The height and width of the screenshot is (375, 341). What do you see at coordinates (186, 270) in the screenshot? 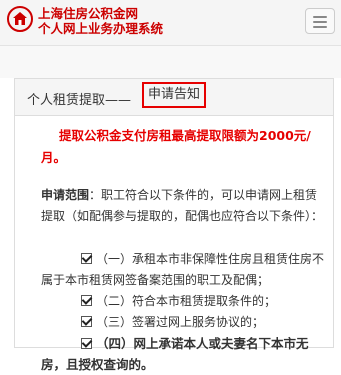
I see `condition-item-1: （一）承租本市非保障性住房且租赁住房不属于本市租赁网签备案范围的职工及配偶；` at bounding box center [186, 270].